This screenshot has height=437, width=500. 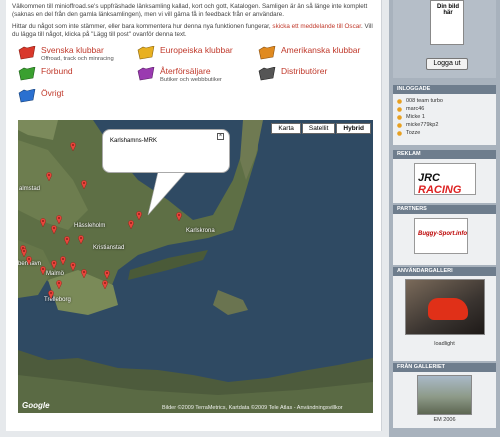 What do you see at coordinates (36, 405) in the screenshot?
I see `google-logo: Google` at bounding box center [36, 405].